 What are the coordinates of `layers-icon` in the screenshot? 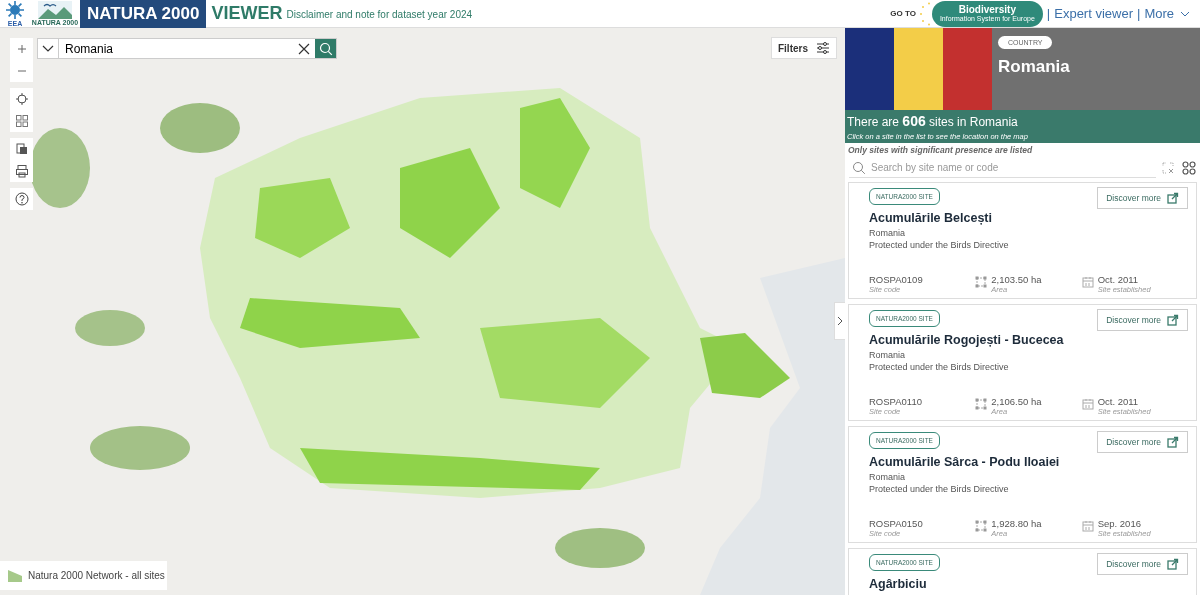 It's located at (21, 149).